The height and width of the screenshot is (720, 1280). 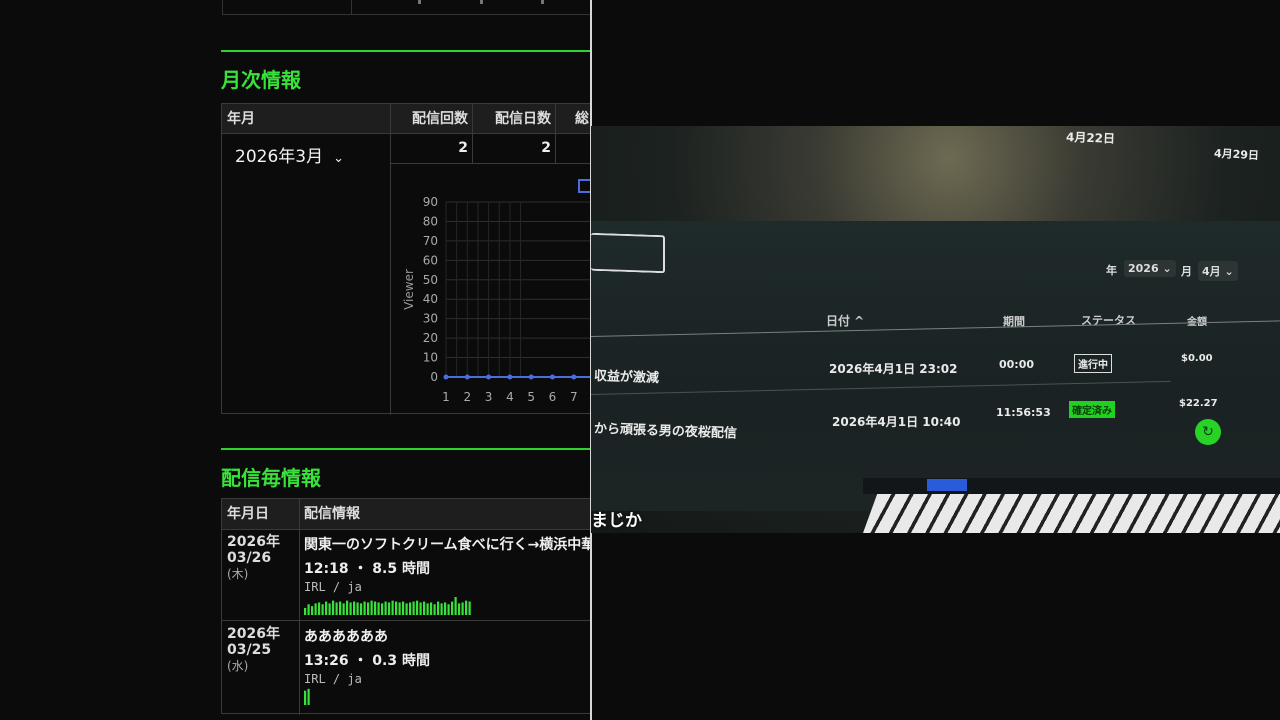 I want to click on x-tick-label: 2, so click(x=467, y=397).